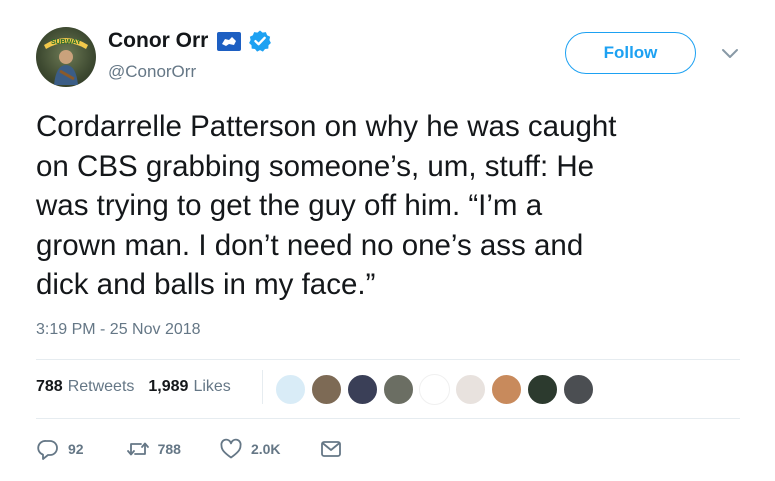 The height and width of the screenshot is (481, 775). What do you see at coordinates (211, 387) in the screenshot?
I see `likes-label: Likes` at bounding box center [211, 387].